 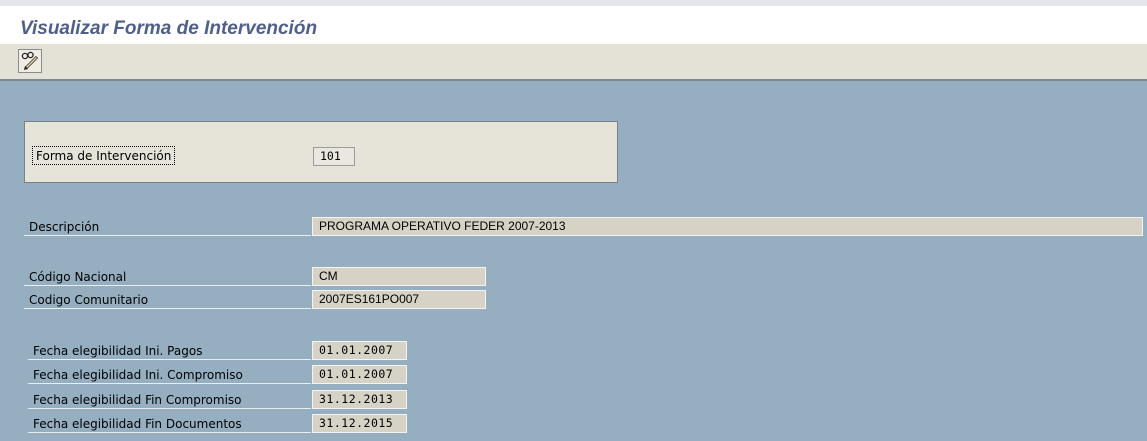 I want to click on pencil-glasses-icon, so click(x=30, y=61).